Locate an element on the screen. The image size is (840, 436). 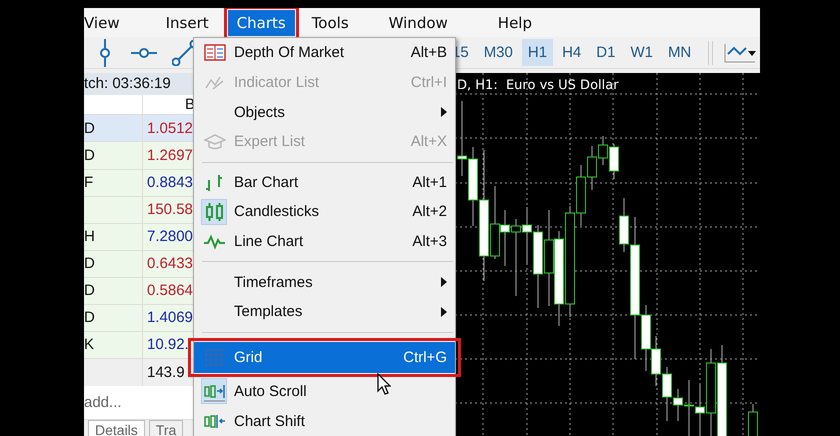
total-value: 143.9 is located at coordinates (166, 372).